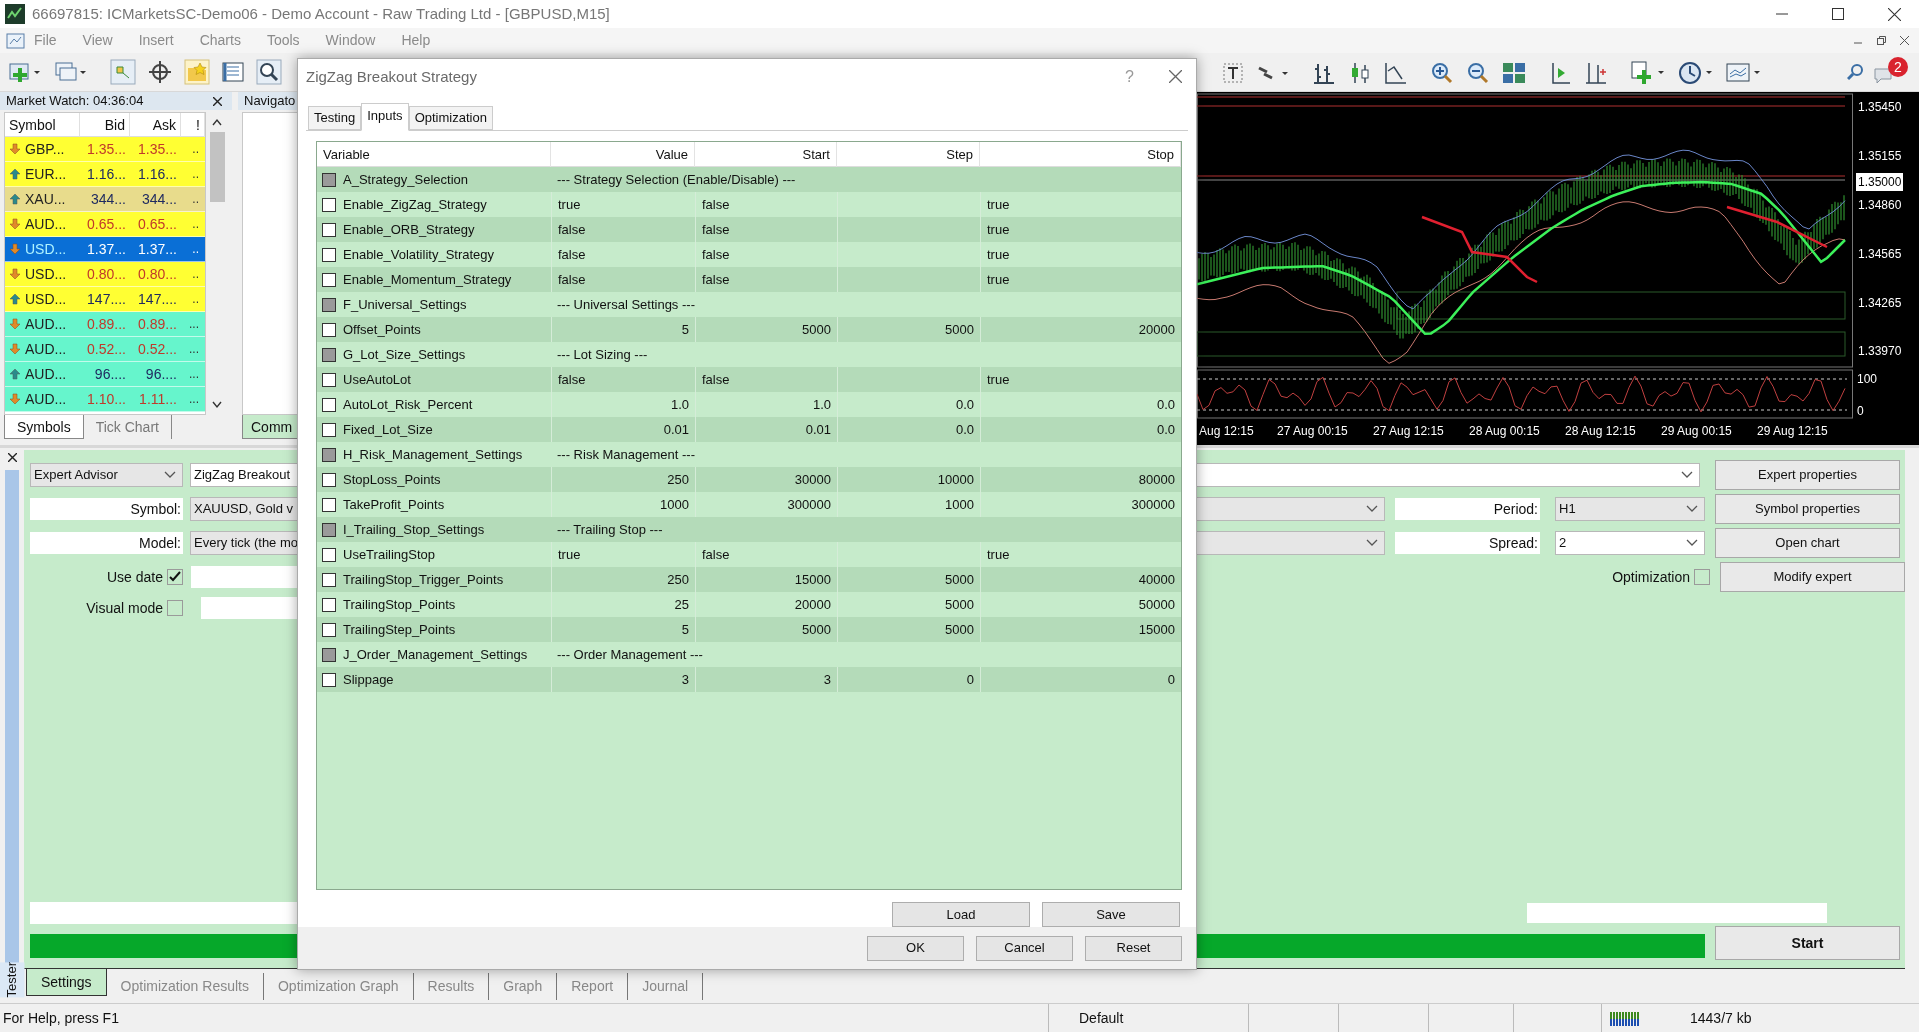  What do you see at coordinates (1514, 73) in the screenshot?
I see `tile-windows-icon` at bounding box center [1514, 73].